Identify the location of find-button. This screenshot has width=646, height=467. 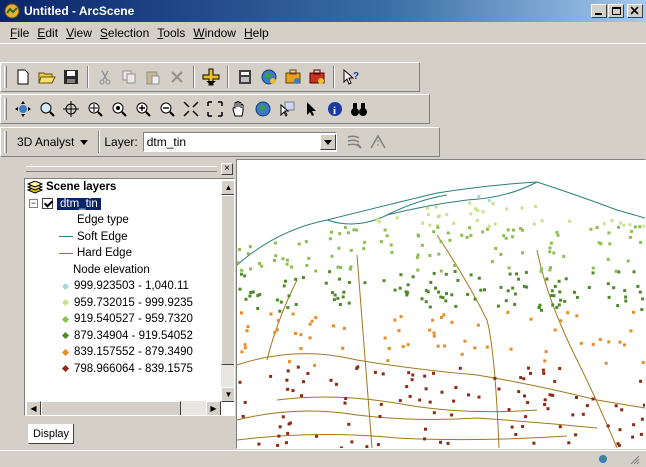
(359, 109).